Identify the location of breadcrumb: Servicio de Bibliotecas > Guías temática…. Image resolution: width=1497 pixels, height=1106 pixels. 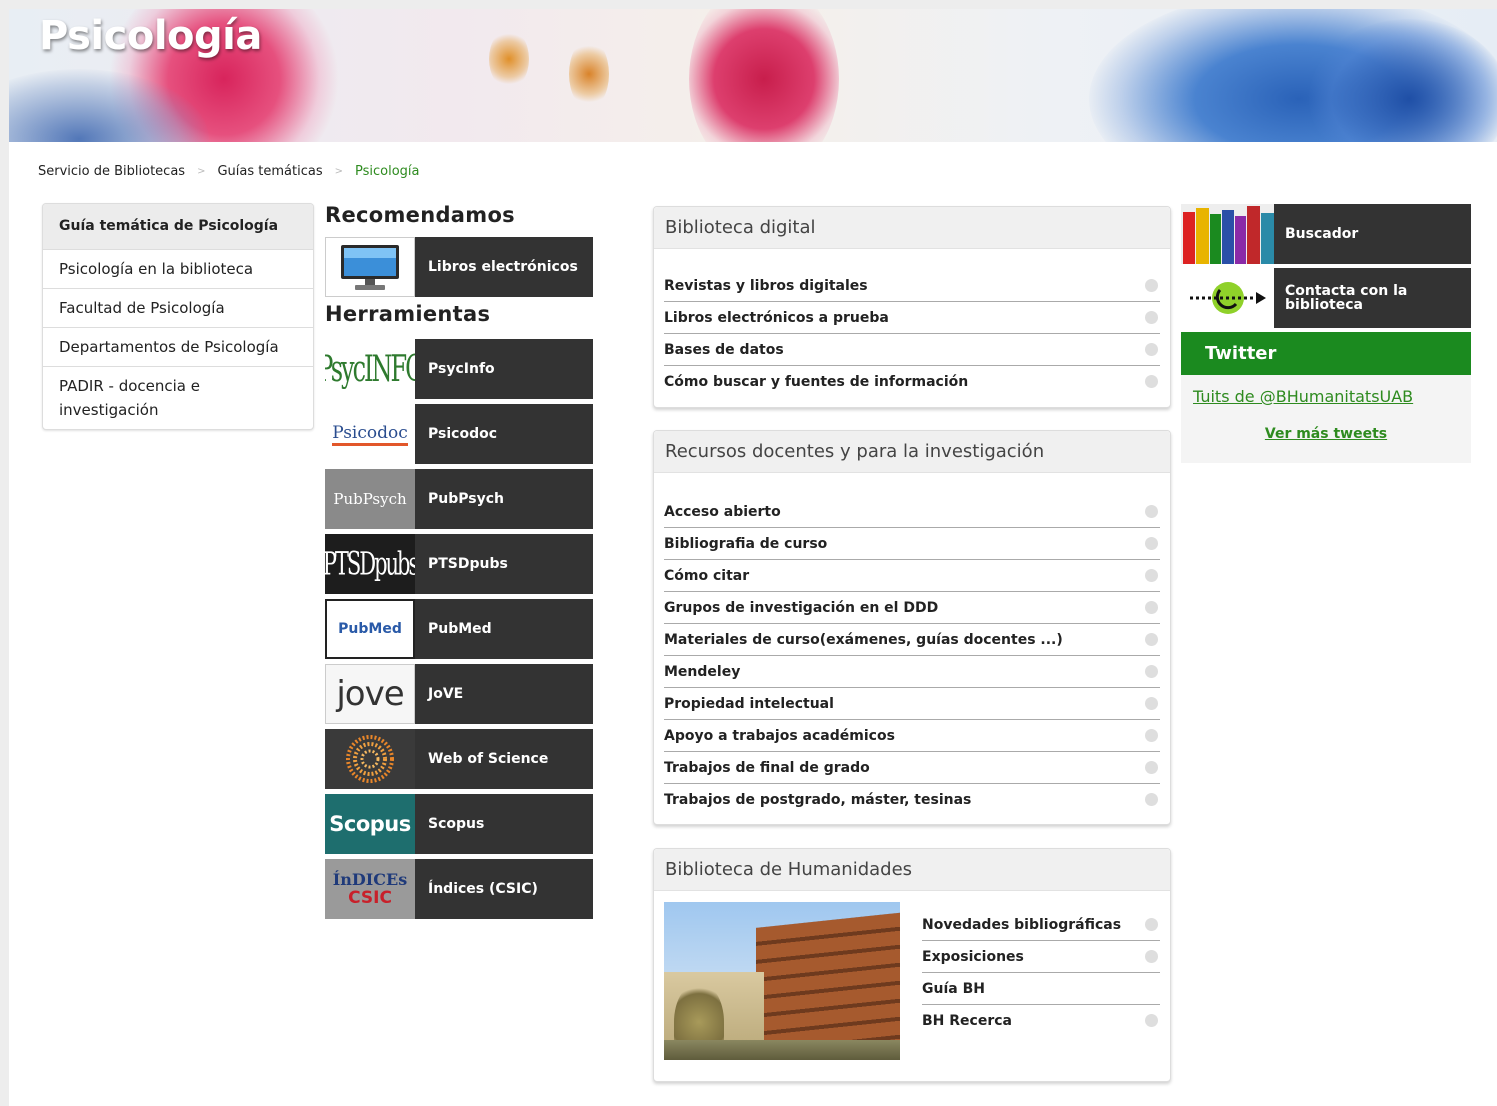
(228, 171).